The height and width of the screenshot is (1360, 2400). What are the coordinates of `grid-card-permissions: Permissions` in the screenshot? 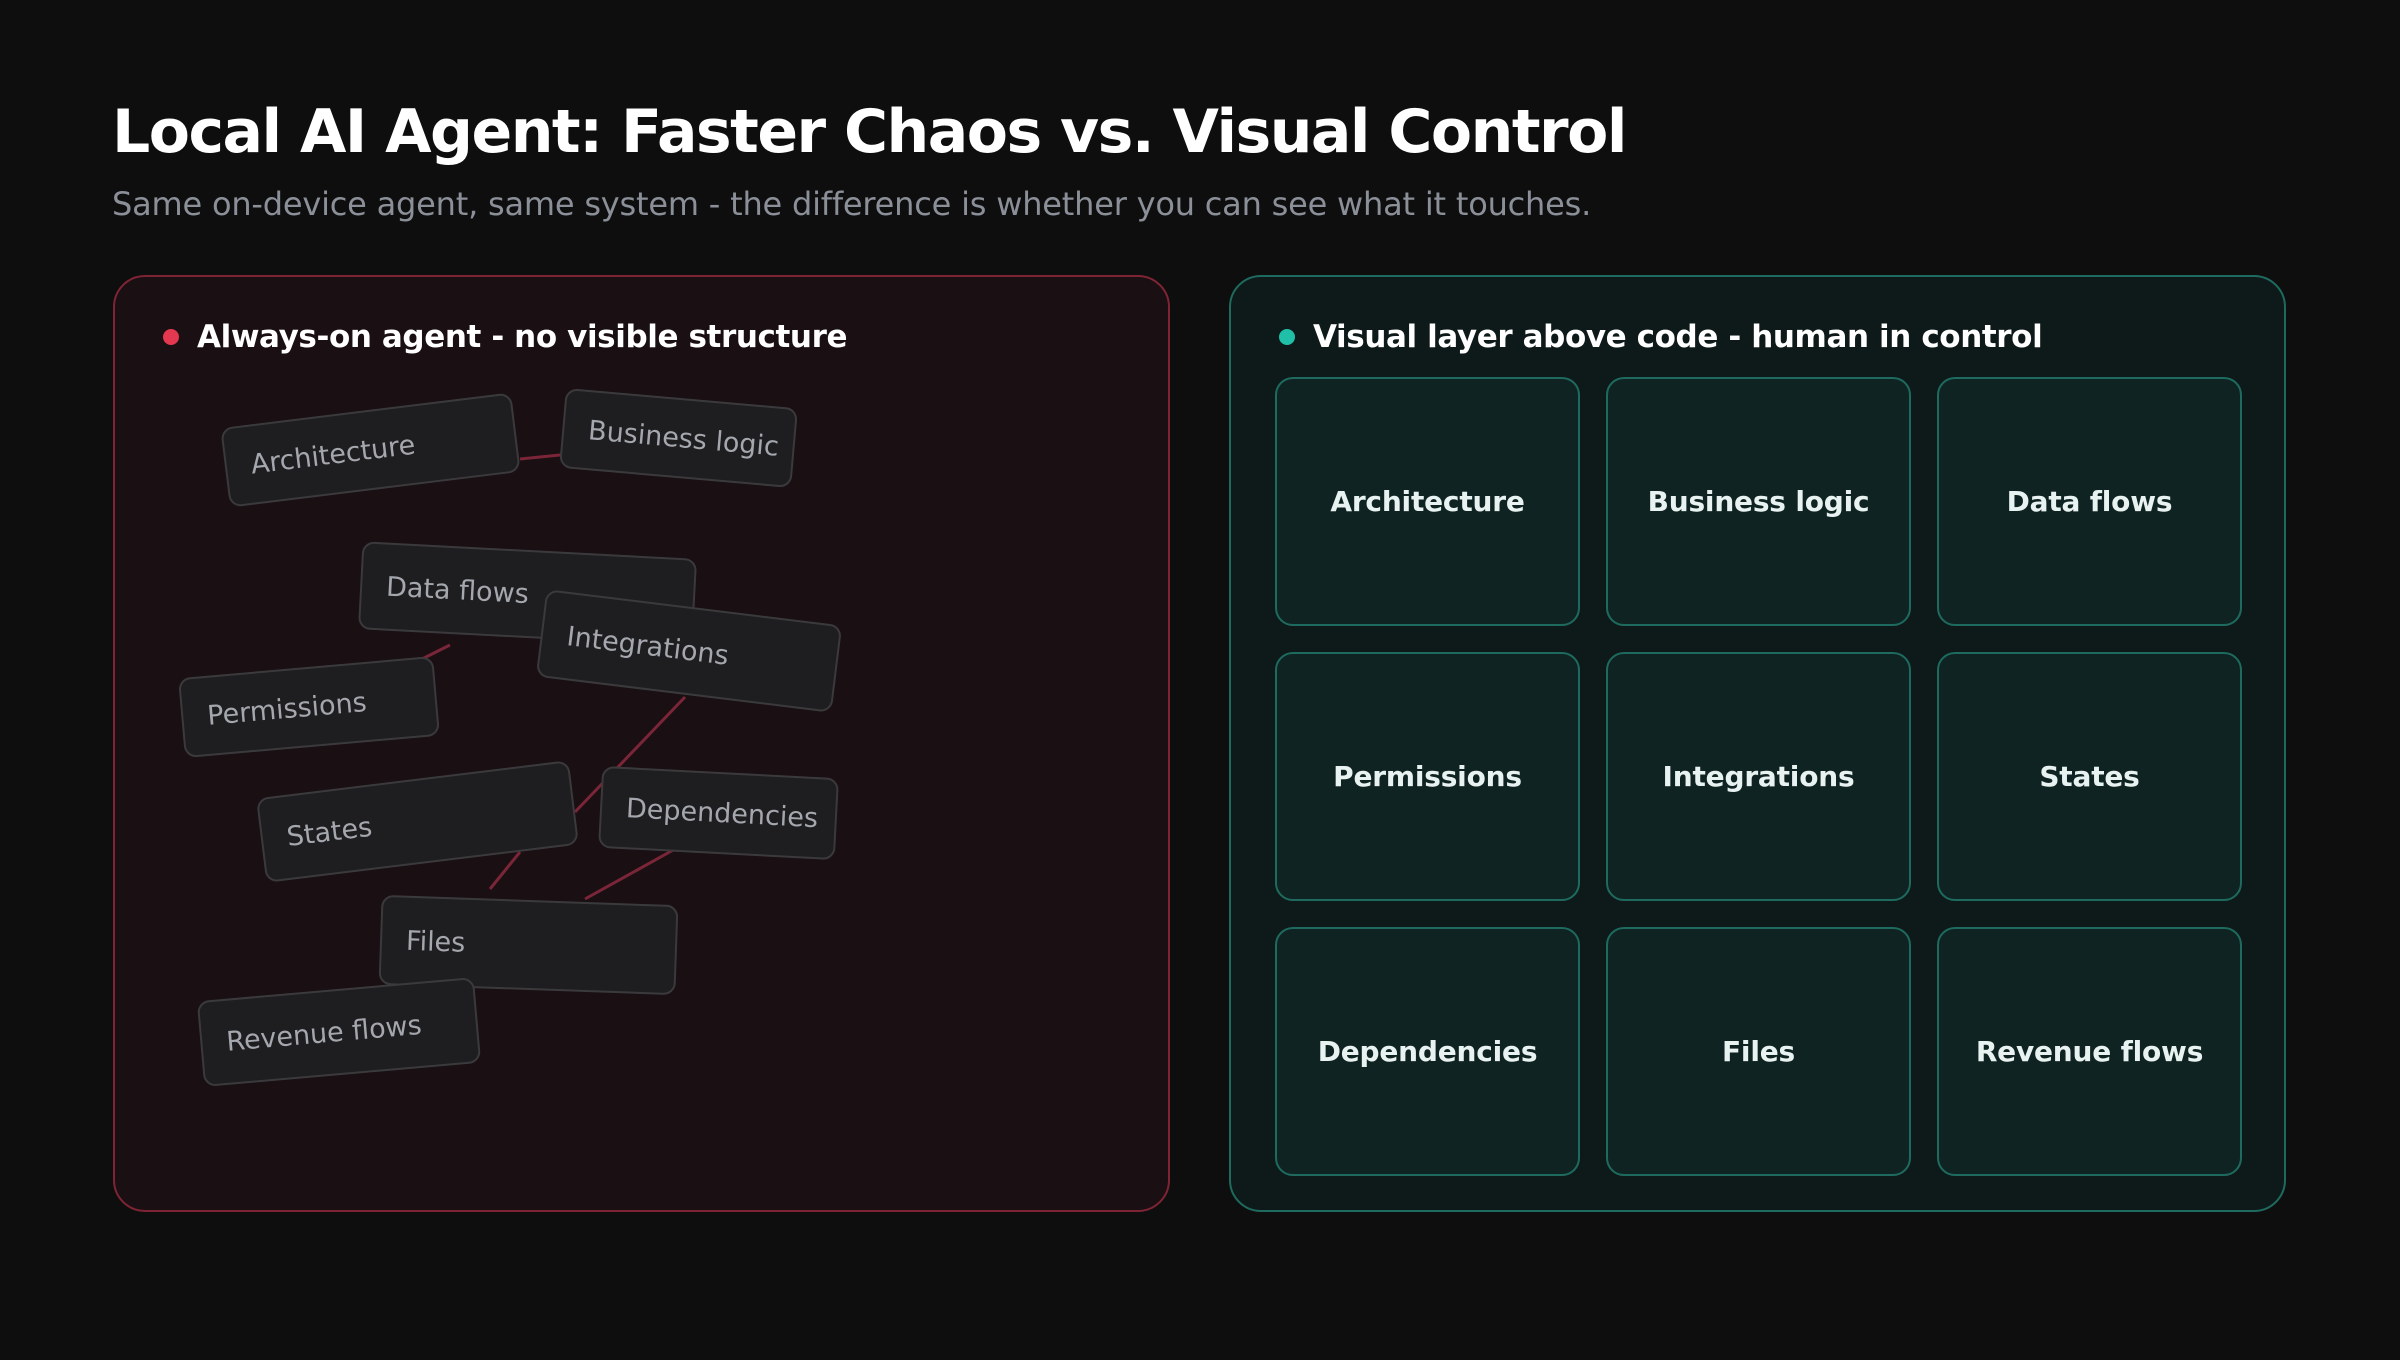 It's located at (1427, 776).